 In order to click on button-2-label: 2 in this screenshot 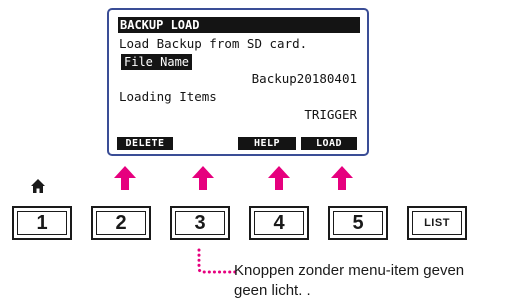, I will do `click(121, 223)`.